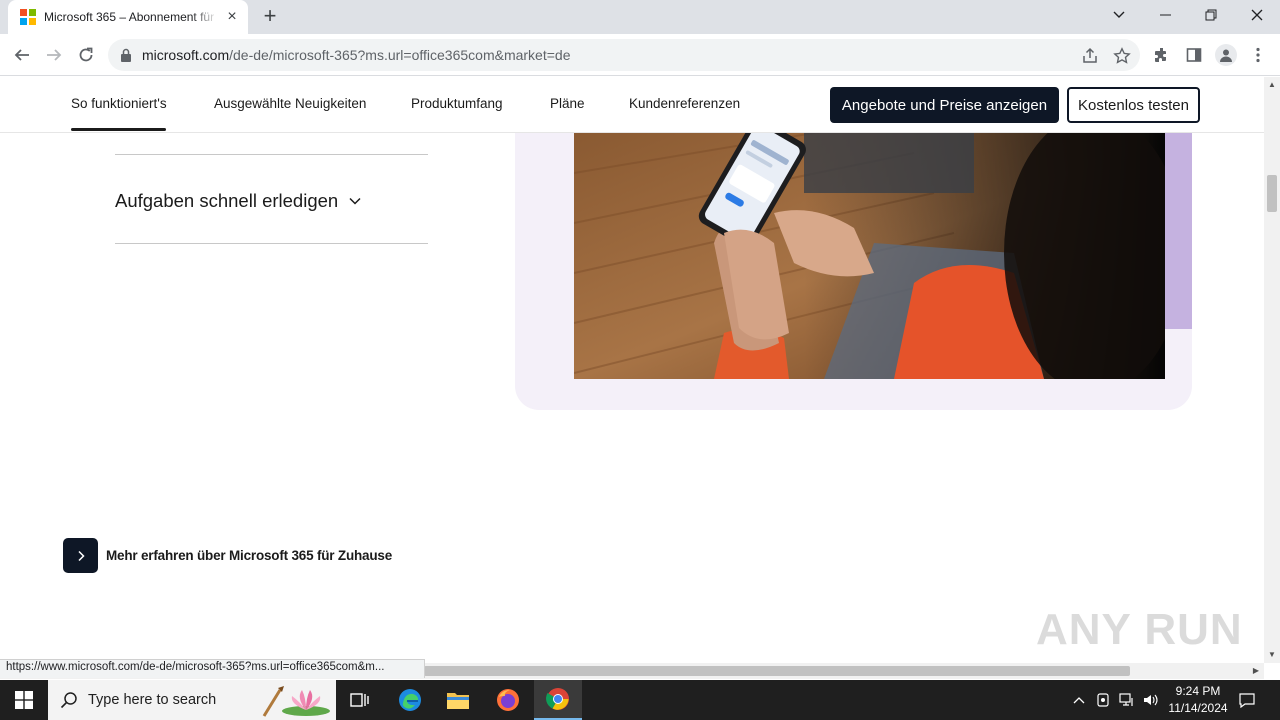 This screenshot has height=720, width=1280. Describe the element at coordinates (1198, 708) in the screenshot. I see `clock-date: 11/14/2024` at that location.